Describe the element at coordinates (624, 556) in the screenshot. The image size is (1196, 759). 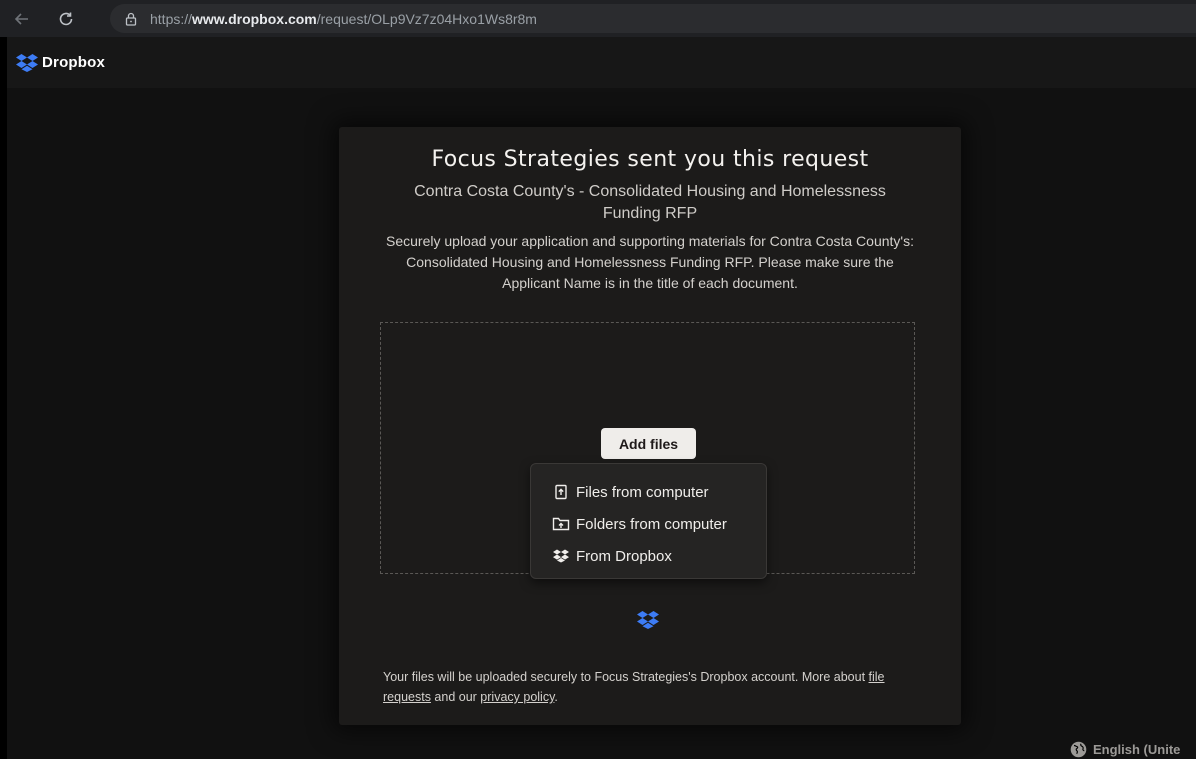
I see `menu-item-label: From Dropbox` at that location.